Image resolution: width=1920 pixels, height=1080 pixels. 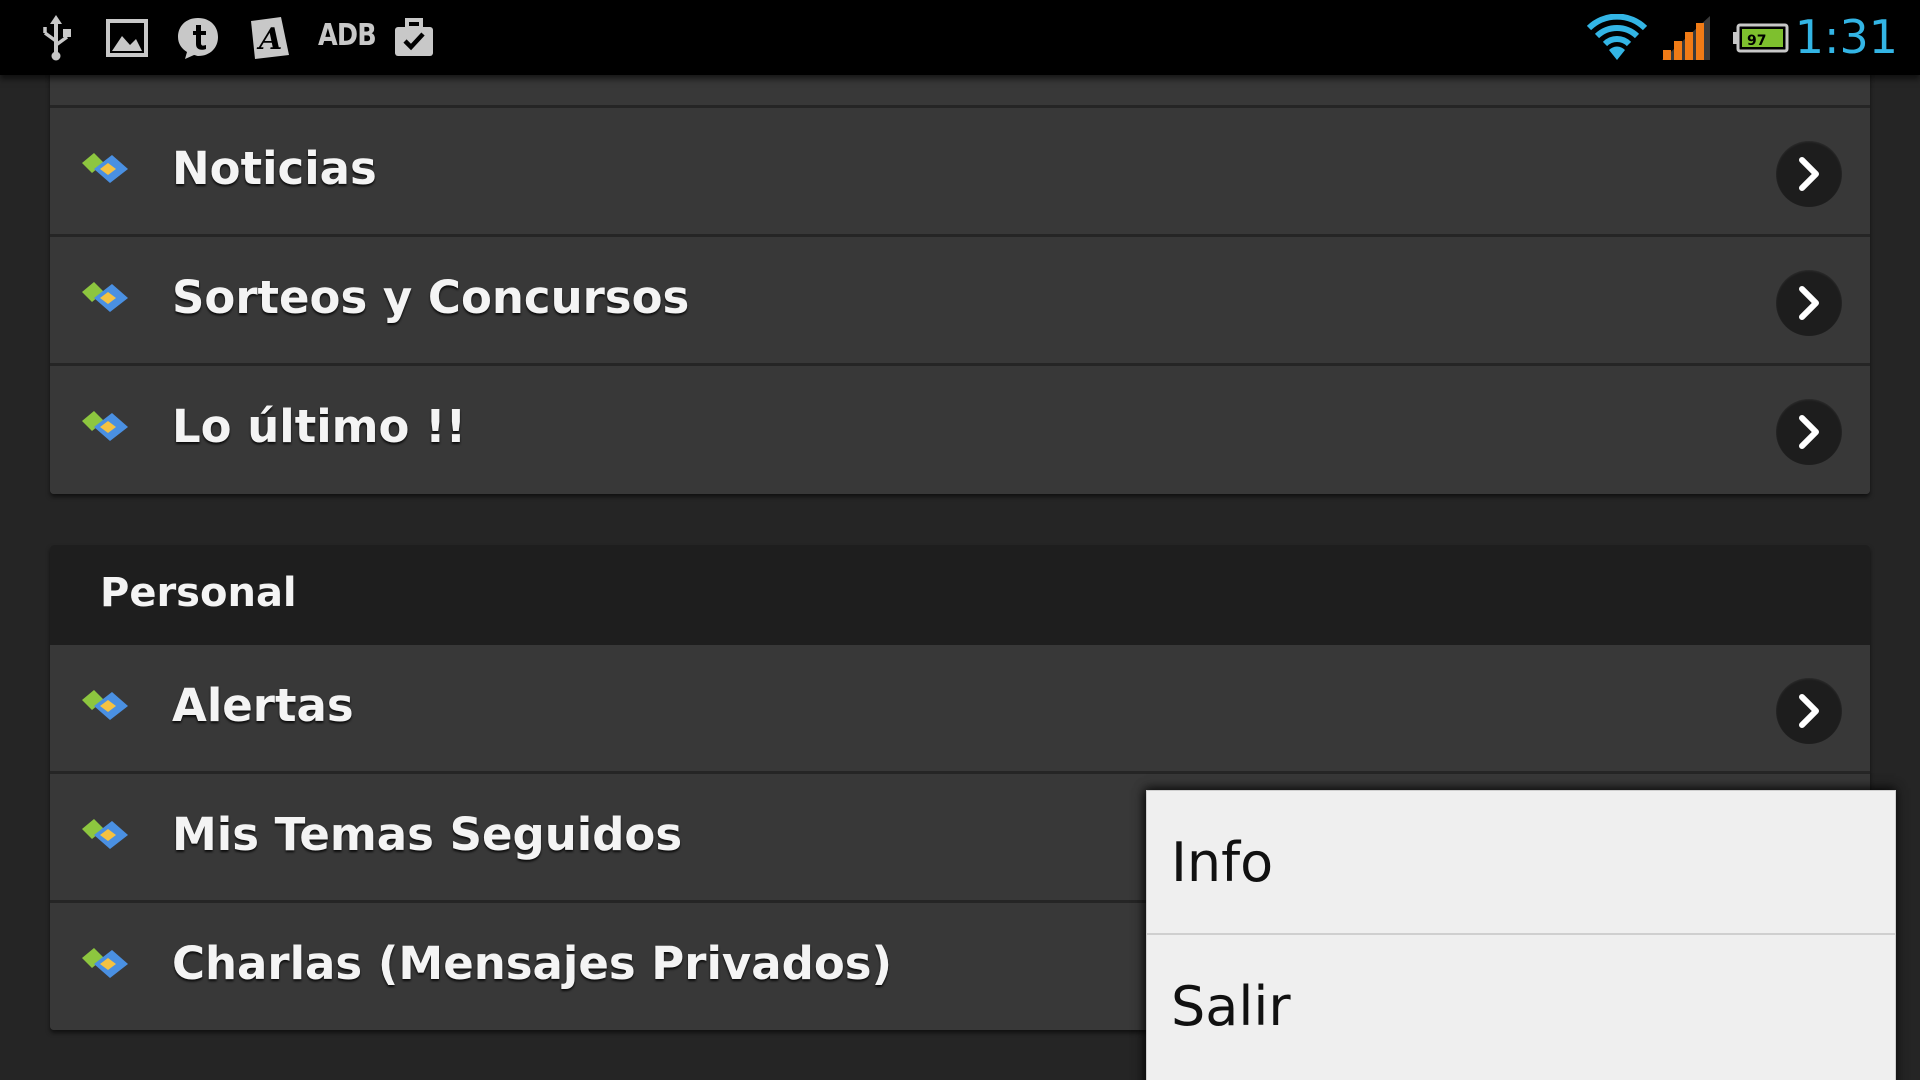 I want to click on list-item-label: Noticias, so click(x=274, y=168).